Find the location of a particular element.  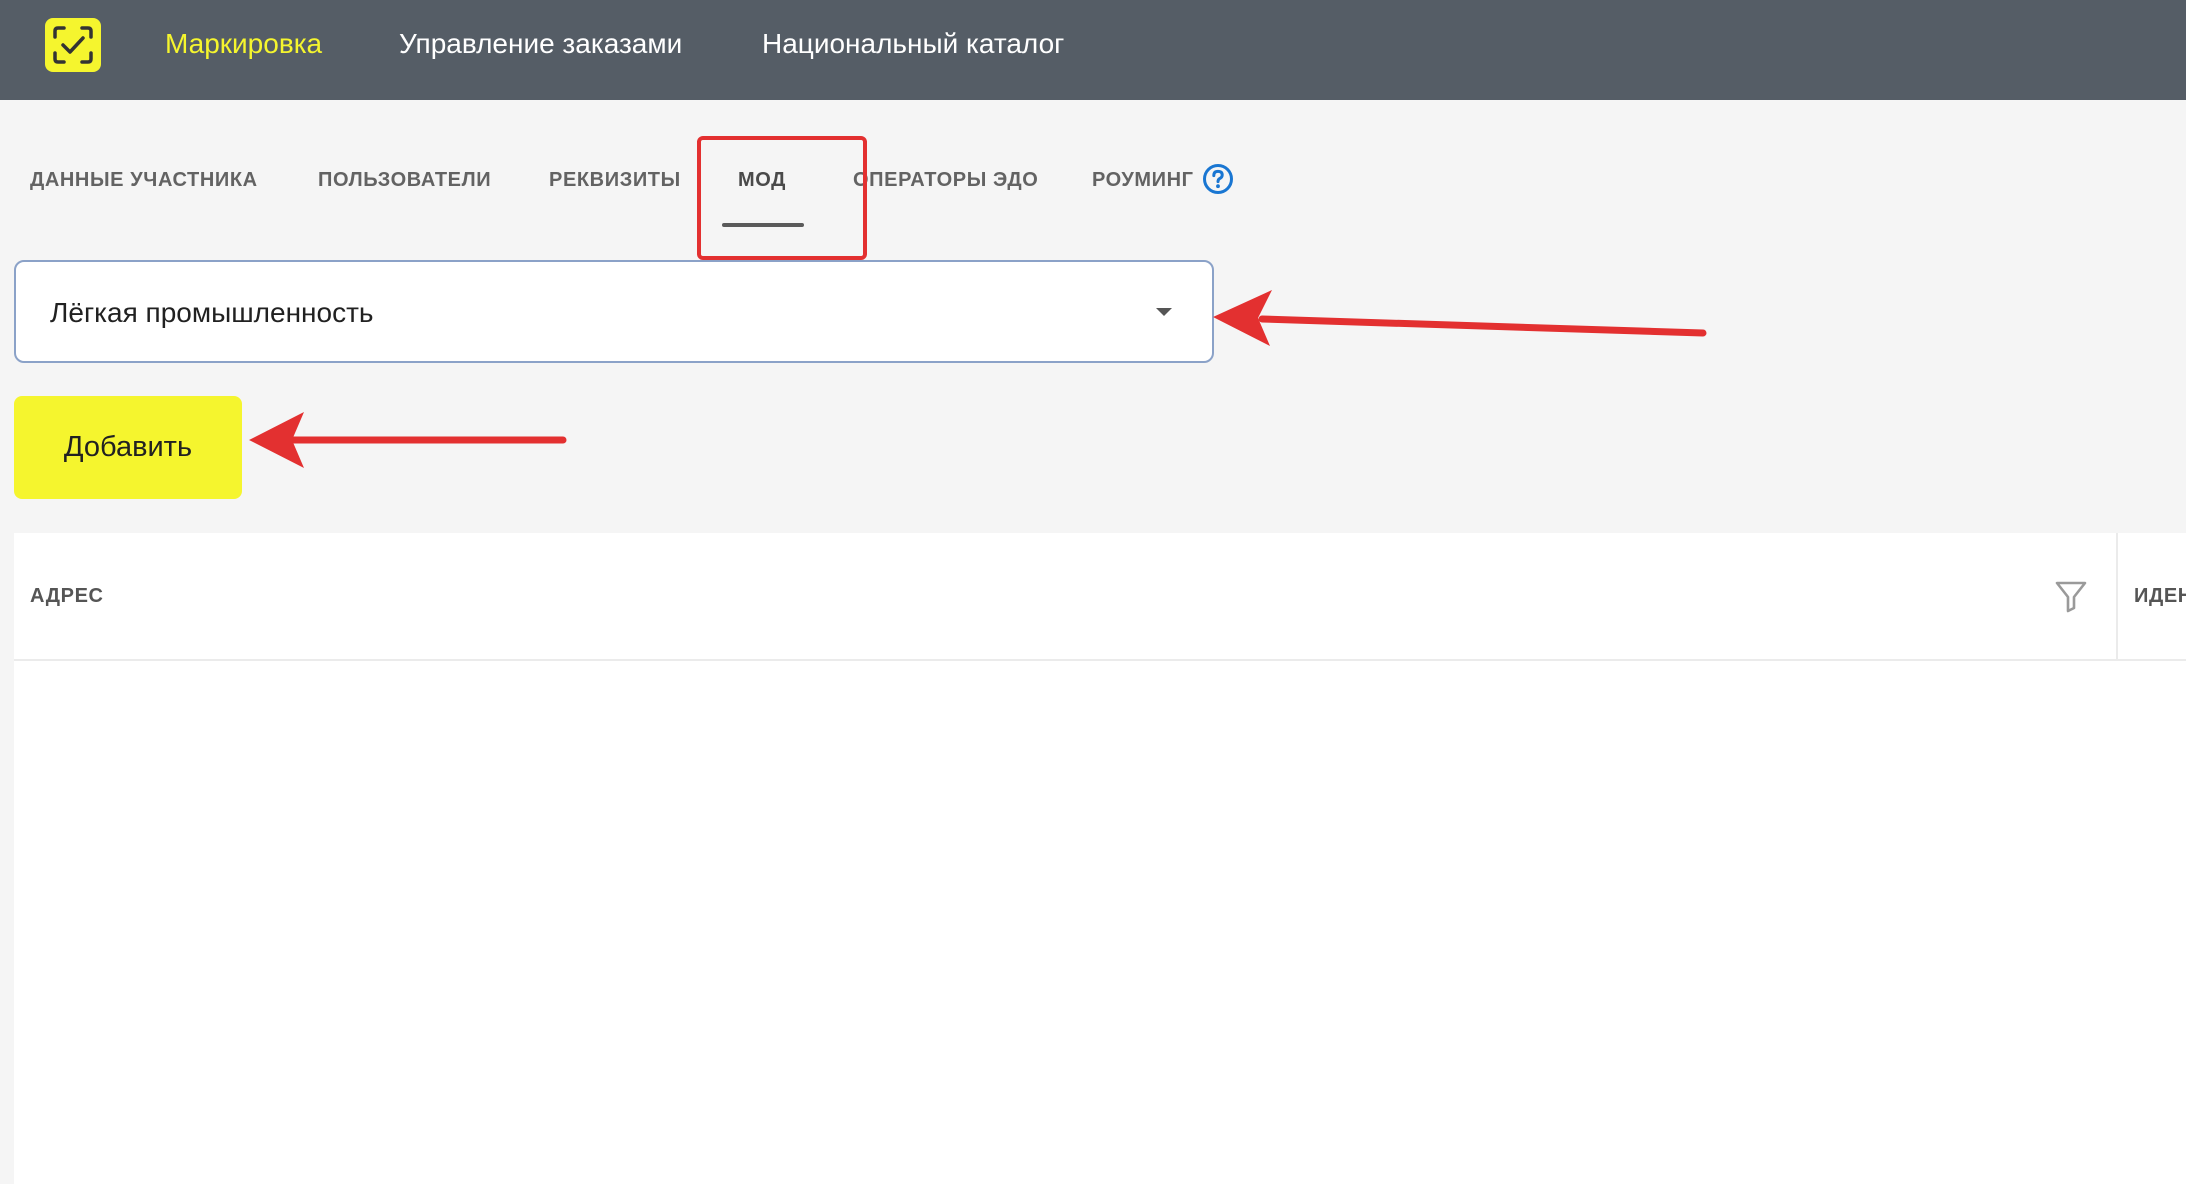

active-tab-indicator is located at coordinates (763, 225).